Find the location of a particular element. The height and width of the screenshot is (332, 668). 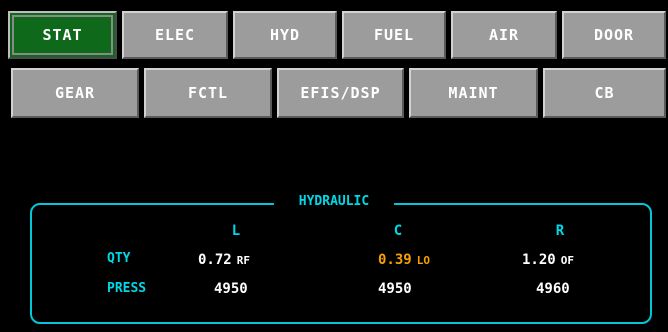

right-qty-flag: OF is located at coordinates (567, 260).